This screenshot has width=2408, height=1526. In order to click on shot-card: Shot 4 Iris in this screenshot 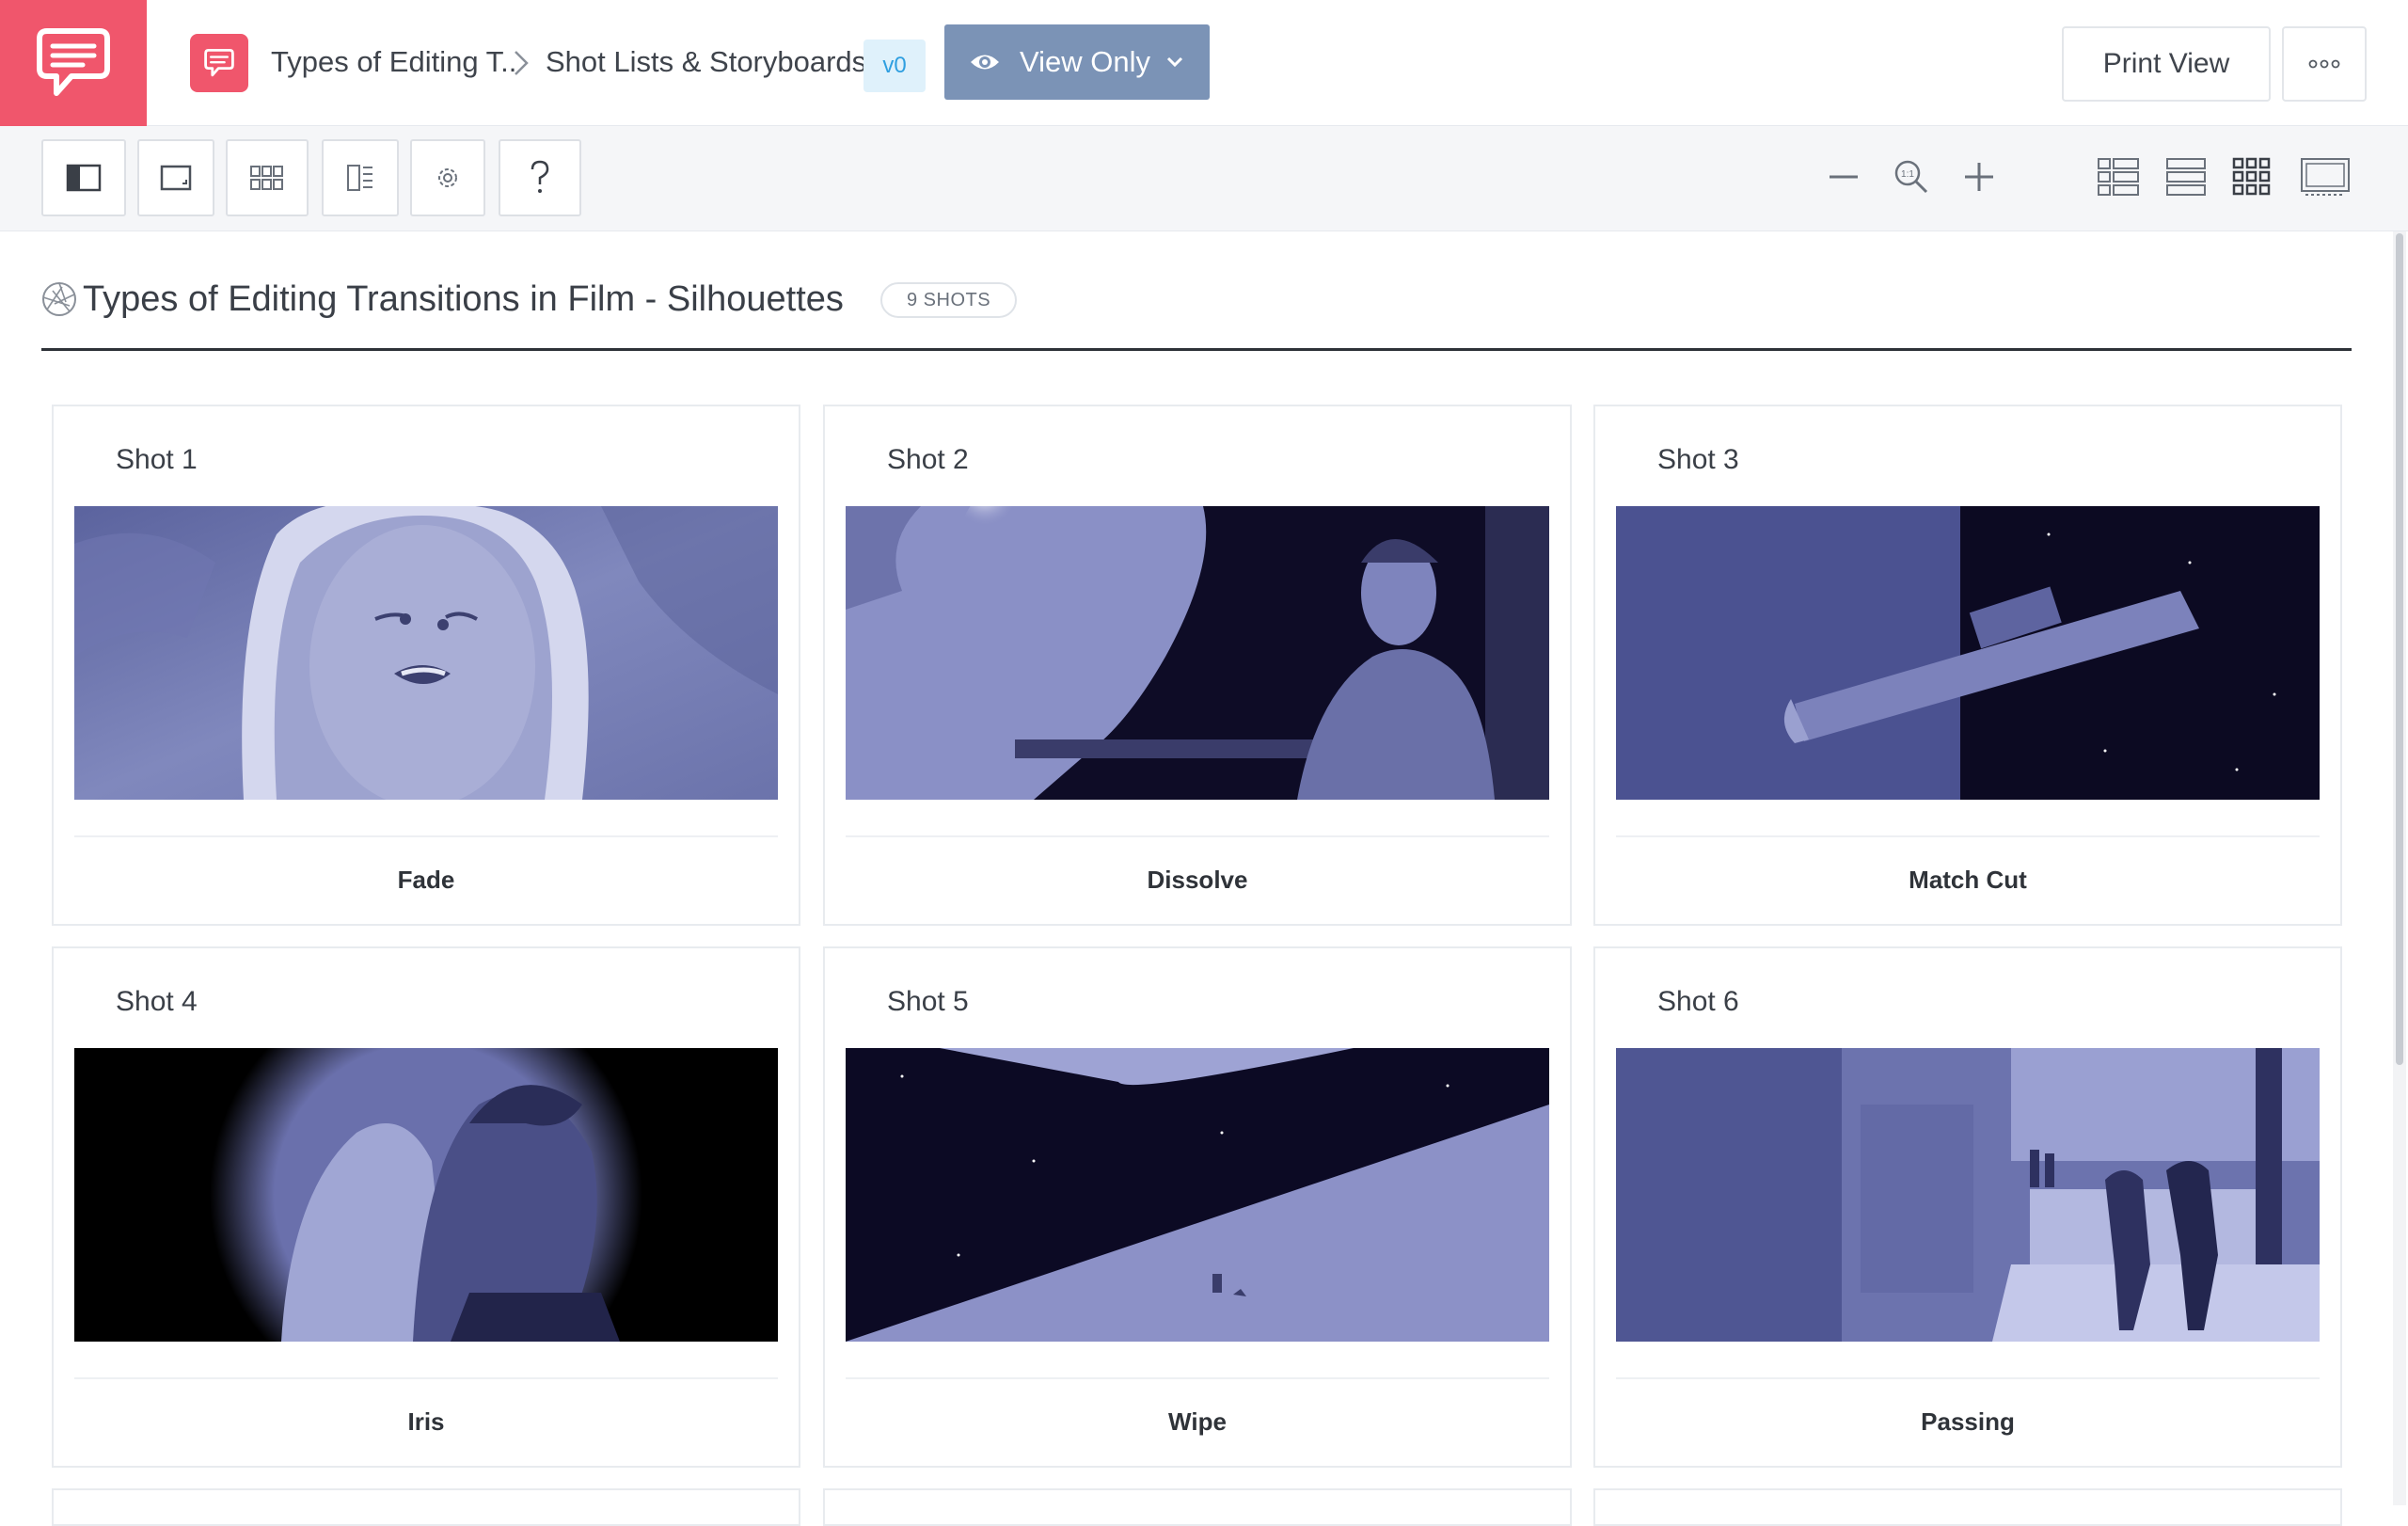, I will do `click(426, 1207)`.